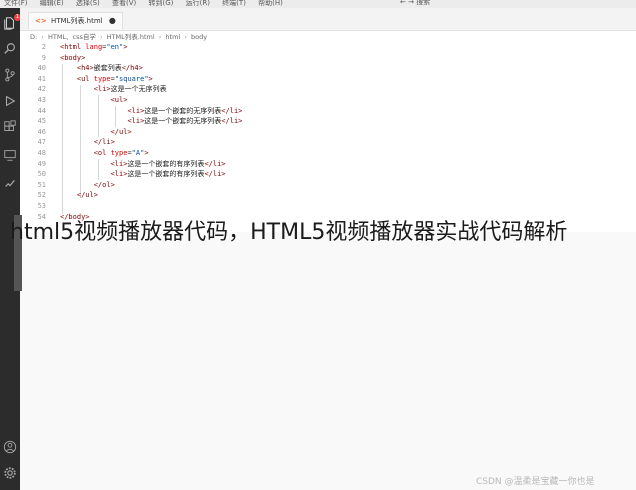  I want to click on menu-item-terminal: 终端(T), so click(234, 3).